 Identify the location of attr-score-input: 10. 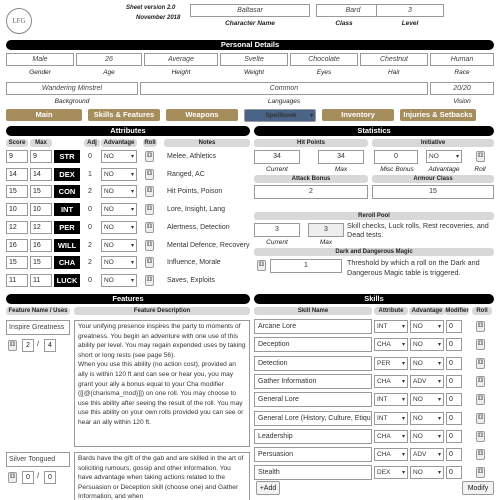
(17, 210).